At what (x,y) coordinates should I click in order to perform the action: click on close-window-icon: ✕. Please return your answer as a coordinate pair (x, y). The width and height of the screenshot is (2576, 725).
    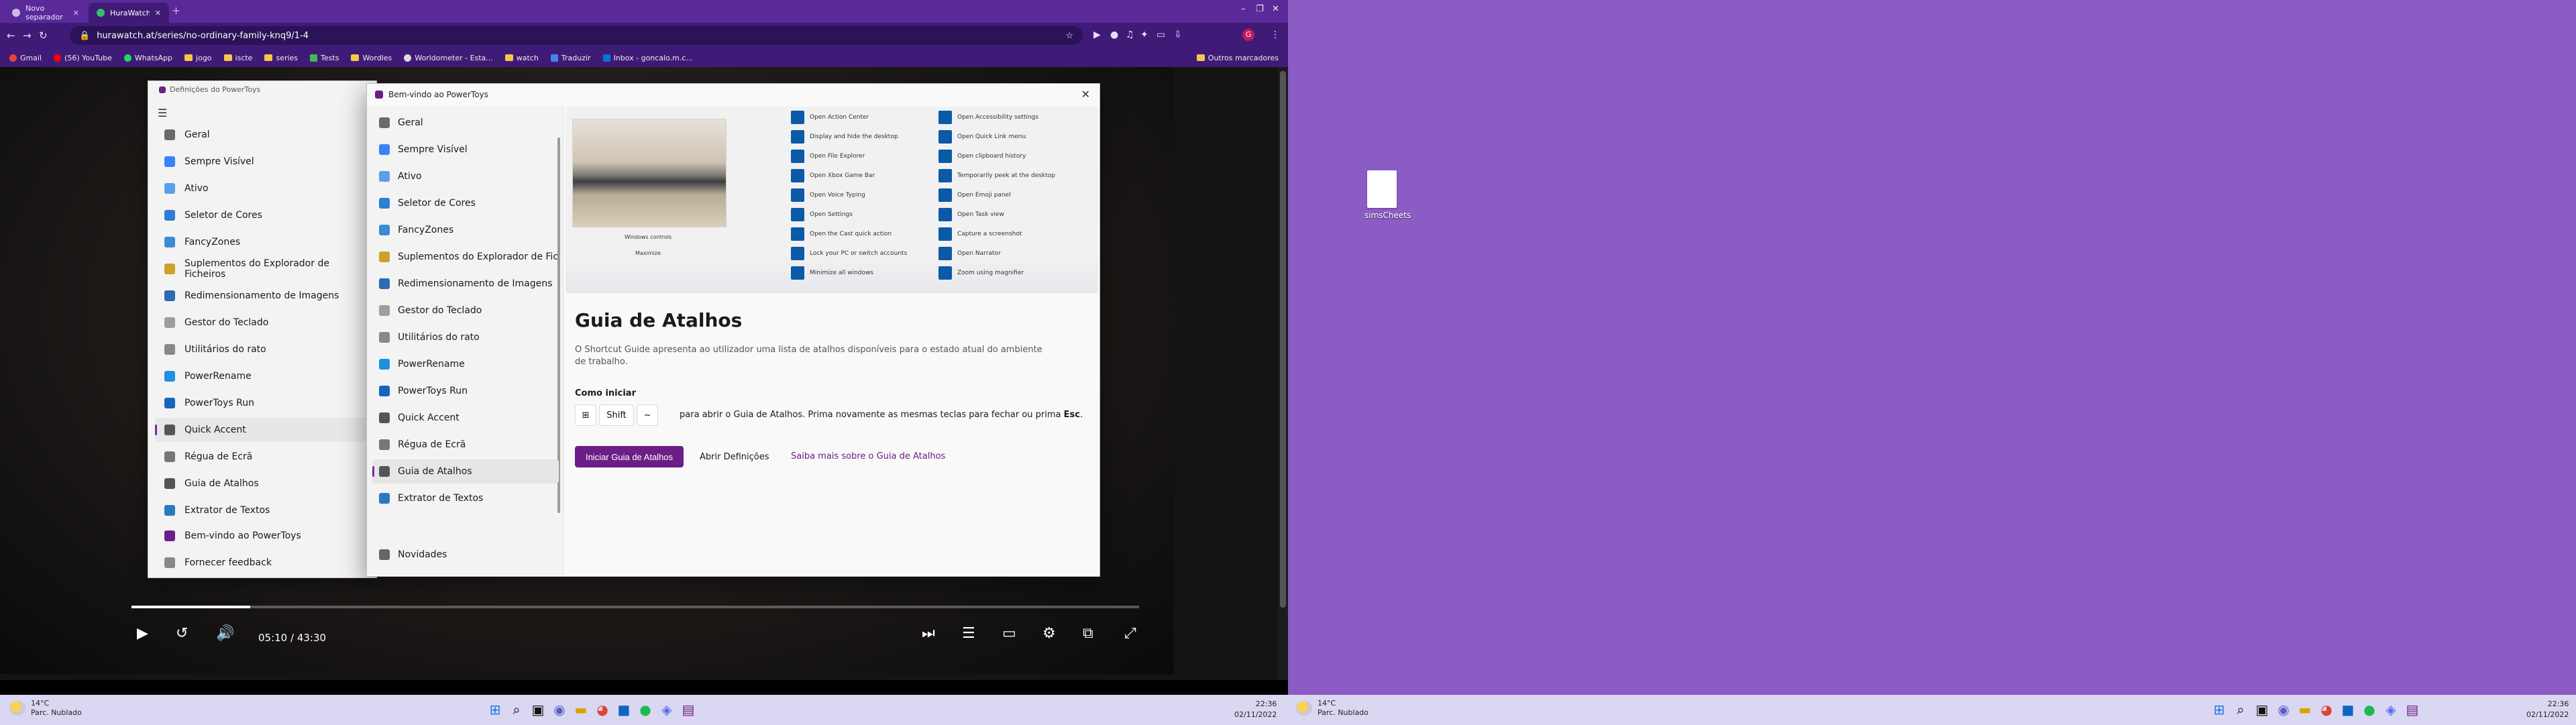
    Looking at the image, I should click on (1275, 9).